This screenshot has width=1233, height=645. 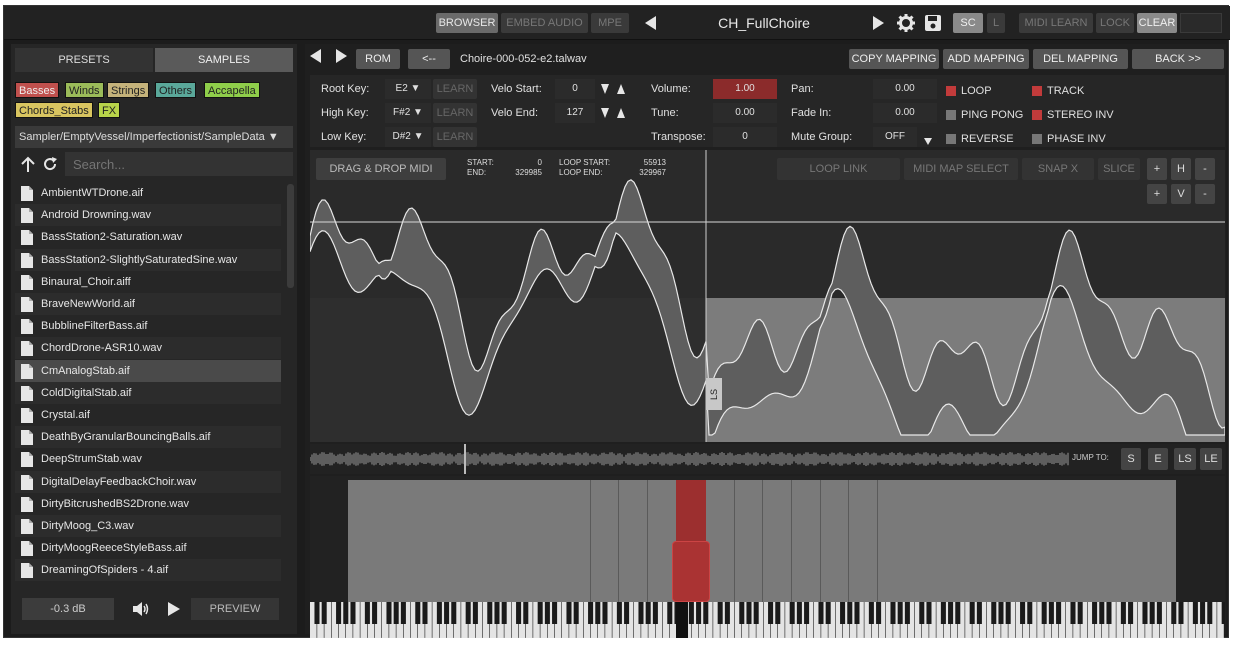 What do you see at coordinates (68, 609) in the screenshot?
I see `volume-field: -0.3 dB` at bounding box center [68, 609].